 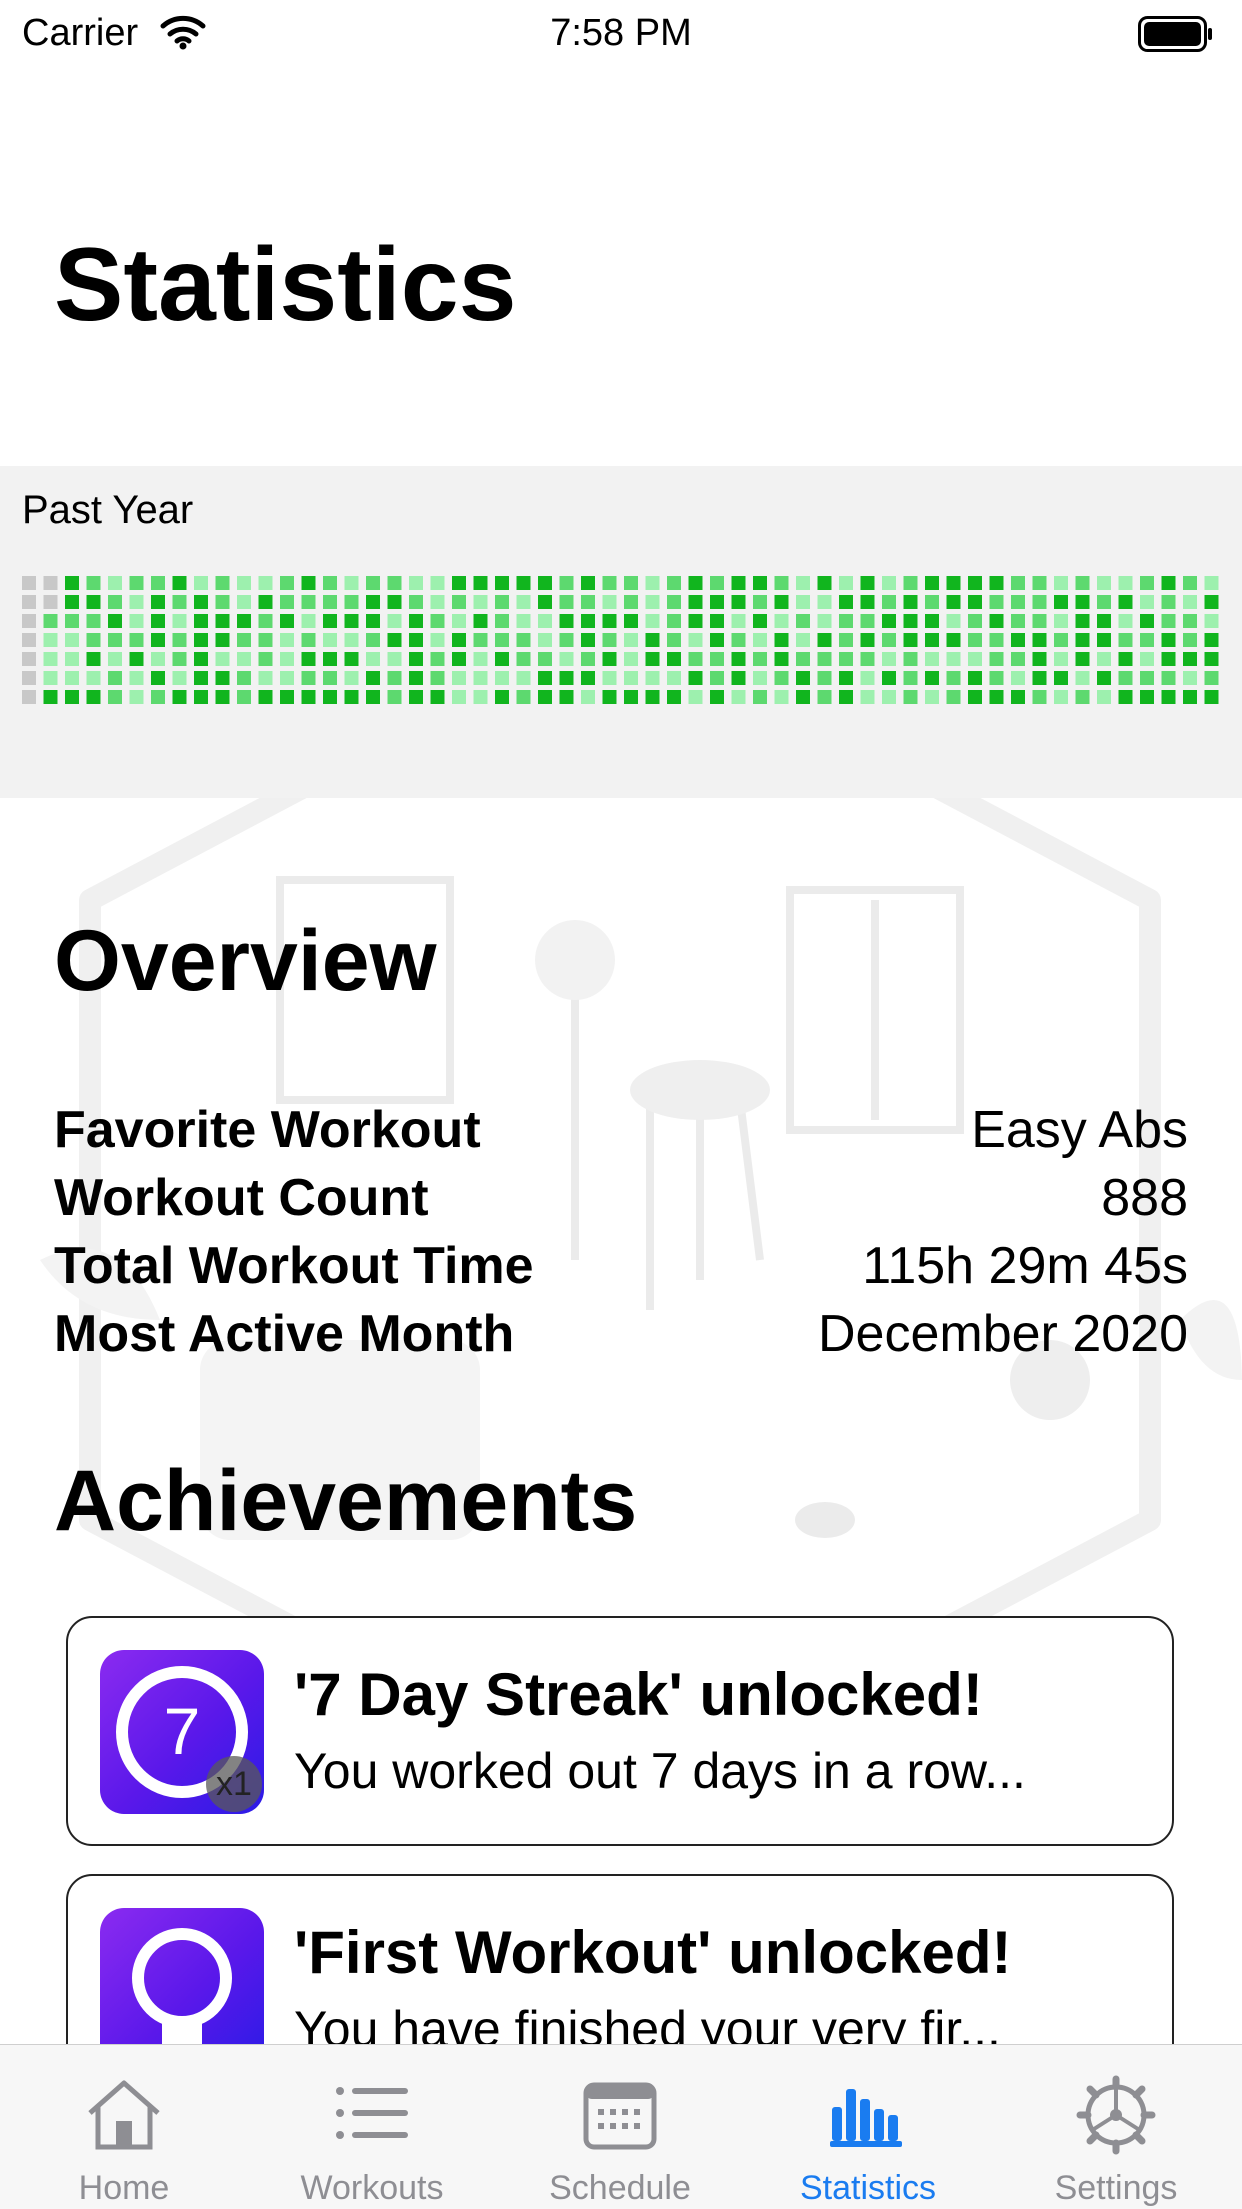 I want to click on overview-title: Overview, so click(x=245, y=961).